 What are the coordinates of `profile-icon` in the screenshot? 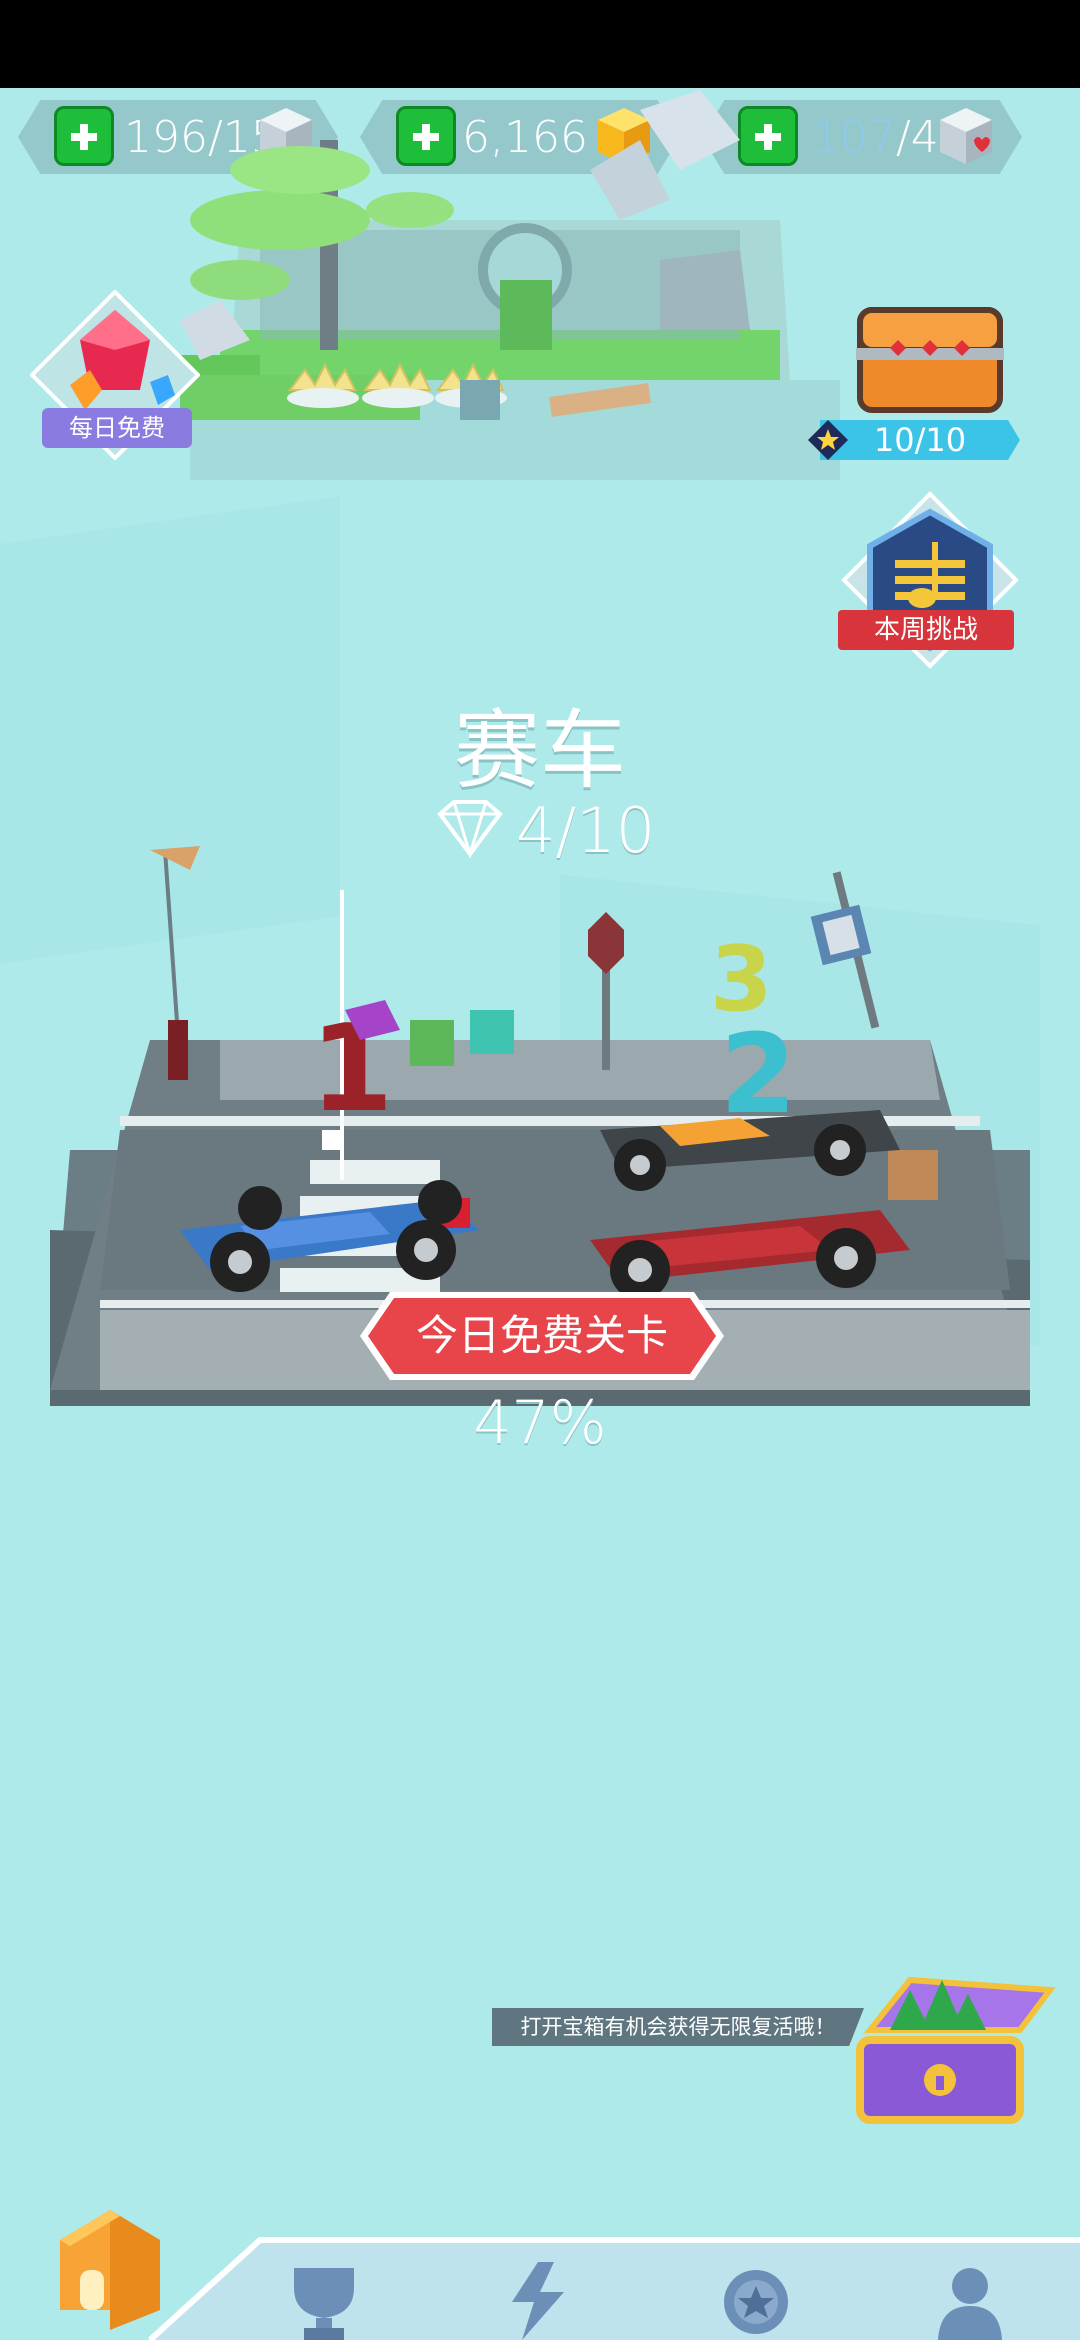 It's located at (970, 2301).